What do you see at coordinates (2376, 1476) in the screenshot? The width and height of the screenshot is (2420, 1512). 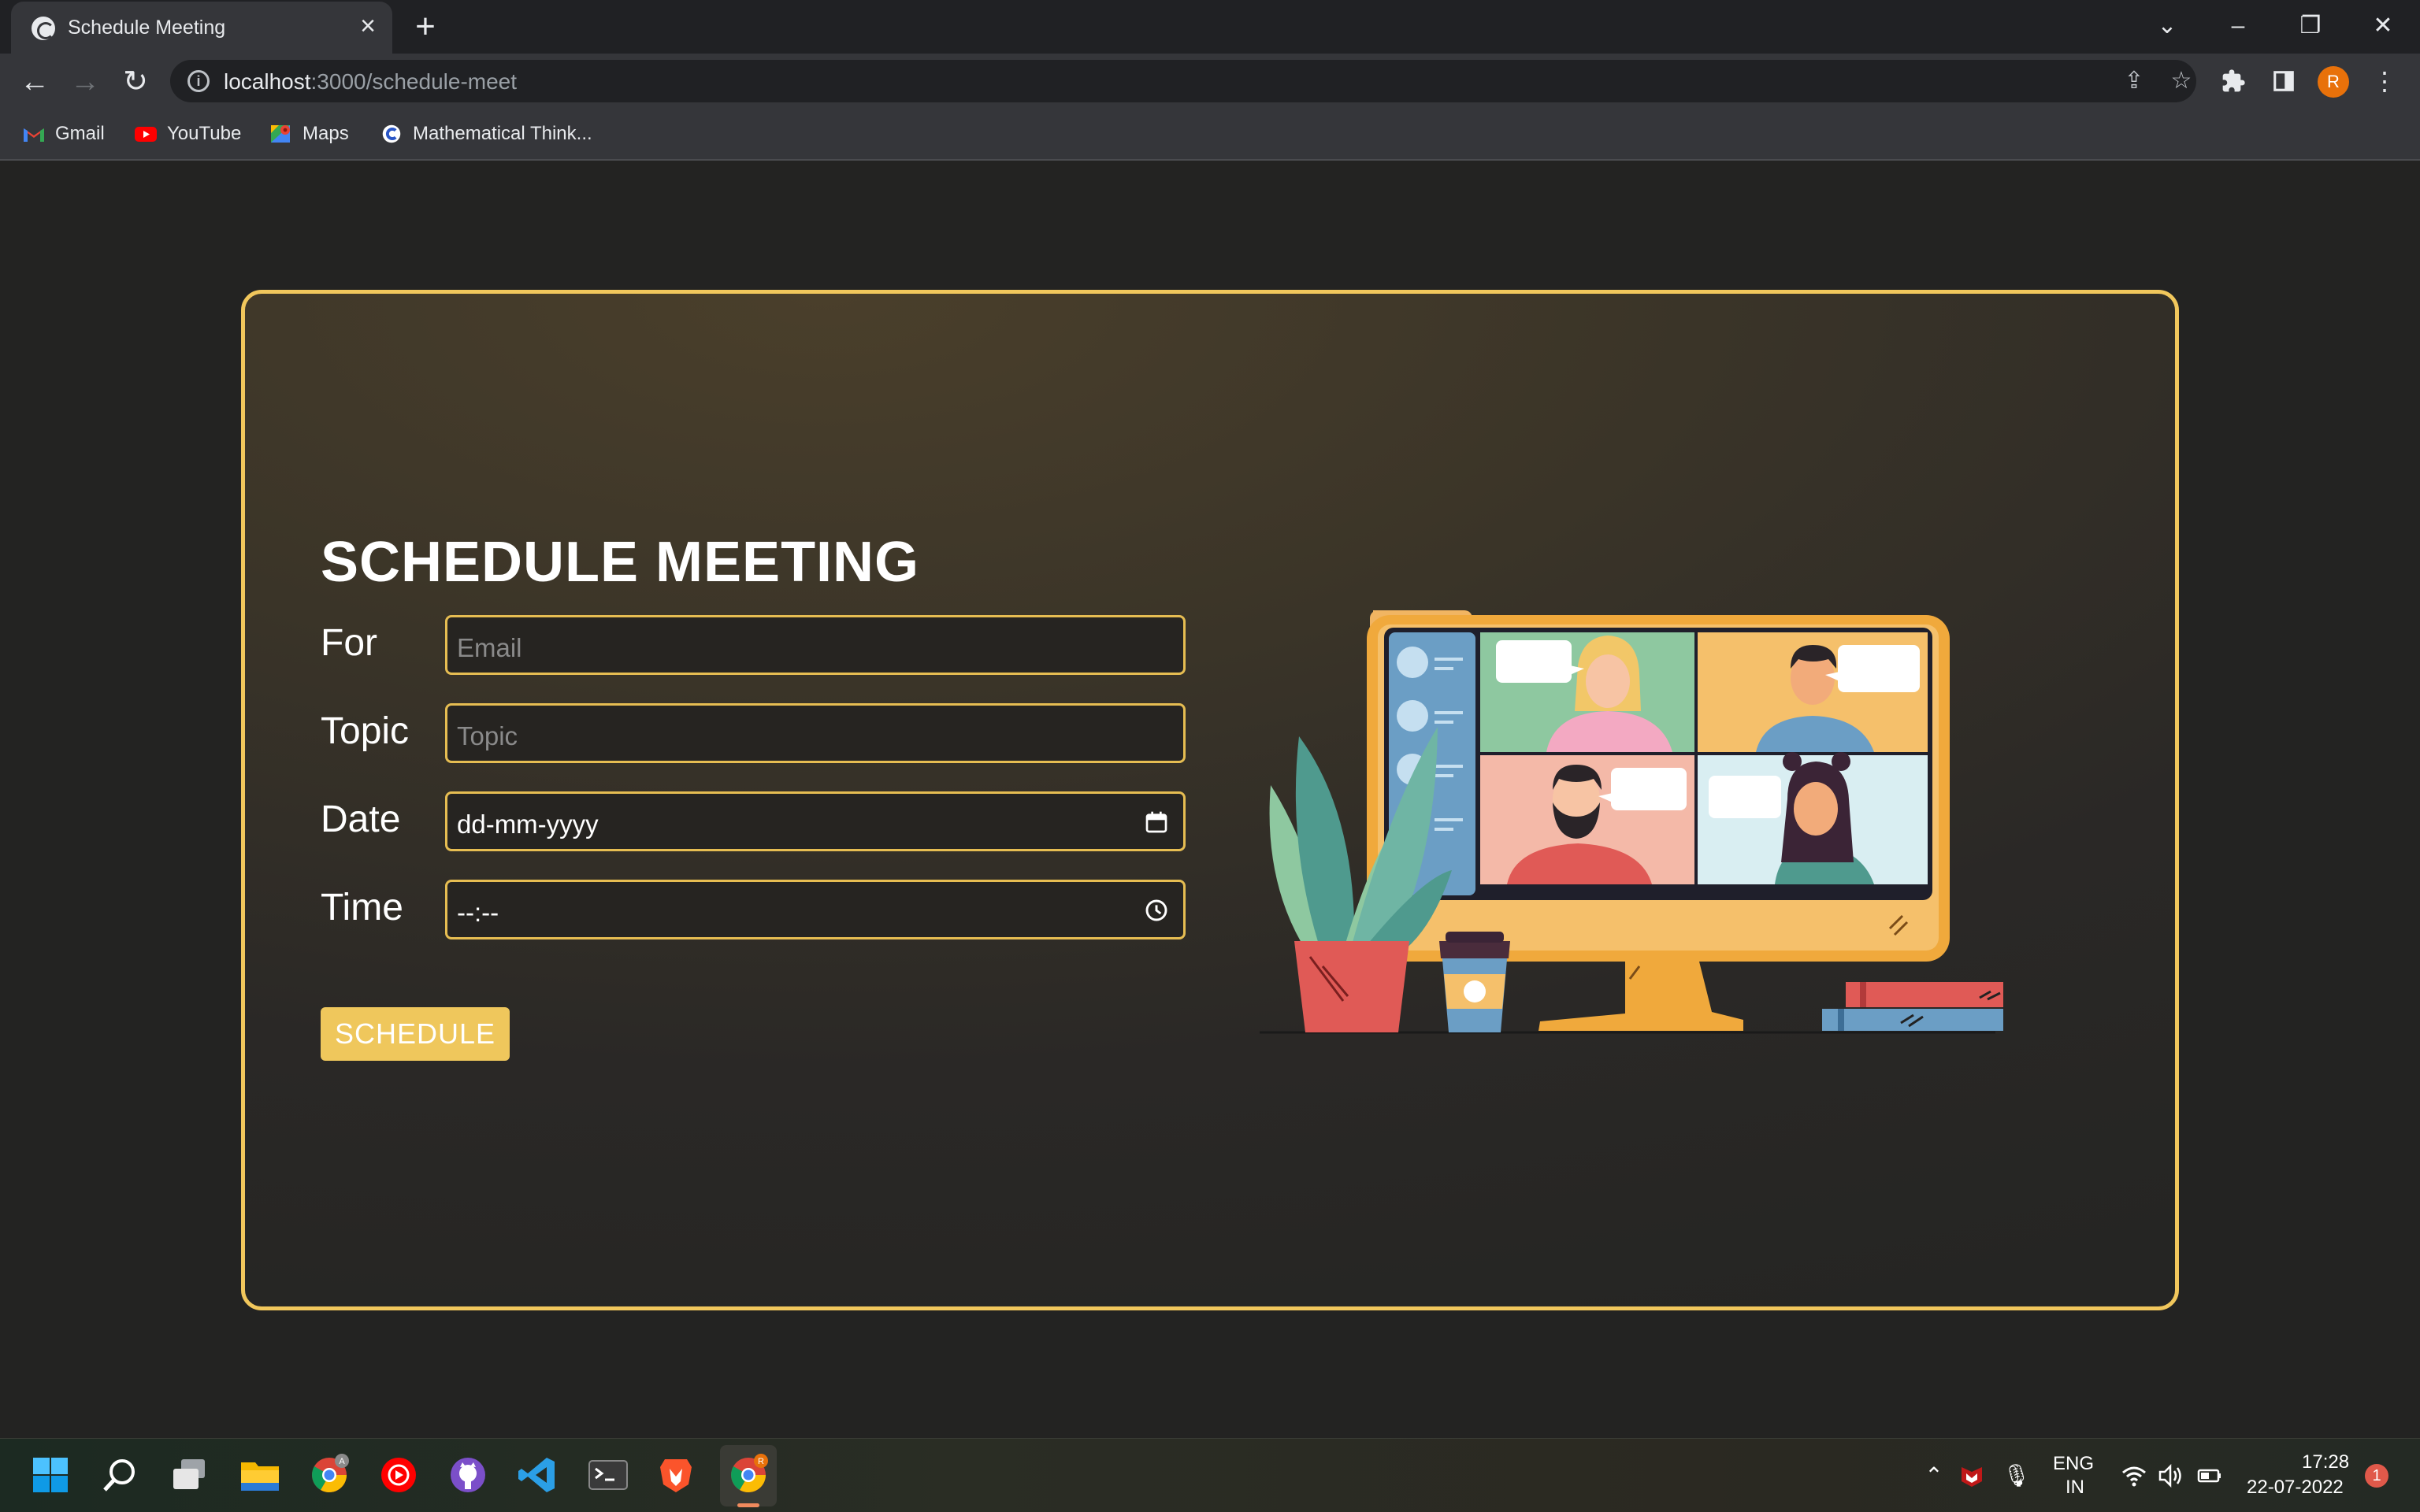 I see `notification-badge: 1` at bounding box center [2376, 1476].